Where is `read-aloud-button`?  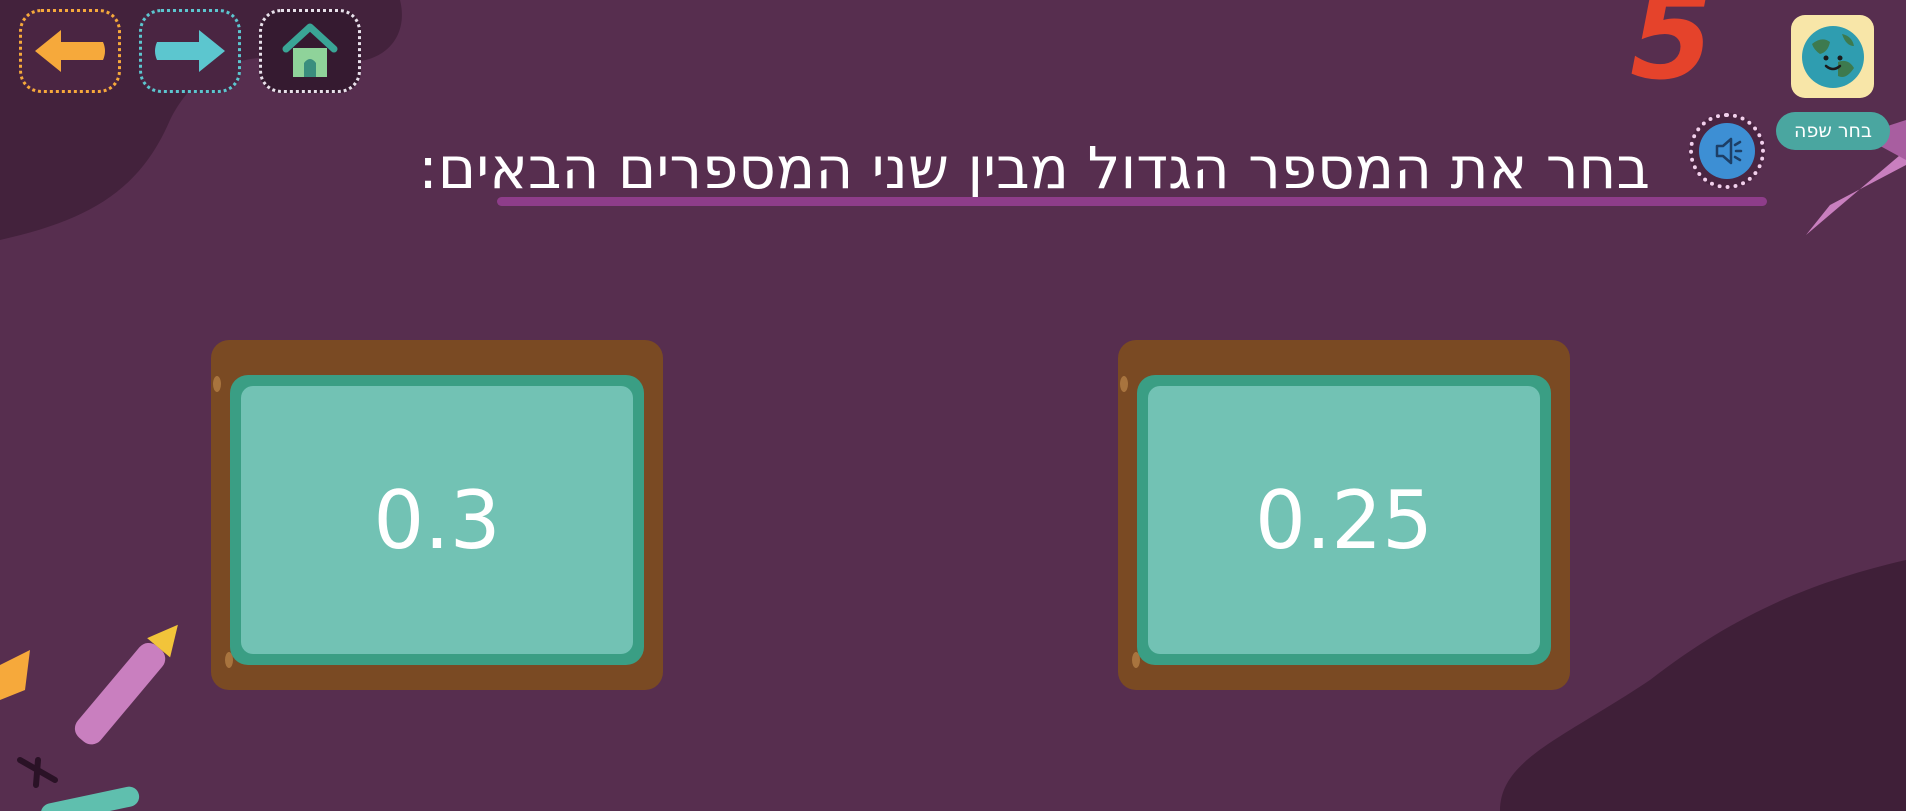
read-aloud-button is located at coordinates (1727, 151).